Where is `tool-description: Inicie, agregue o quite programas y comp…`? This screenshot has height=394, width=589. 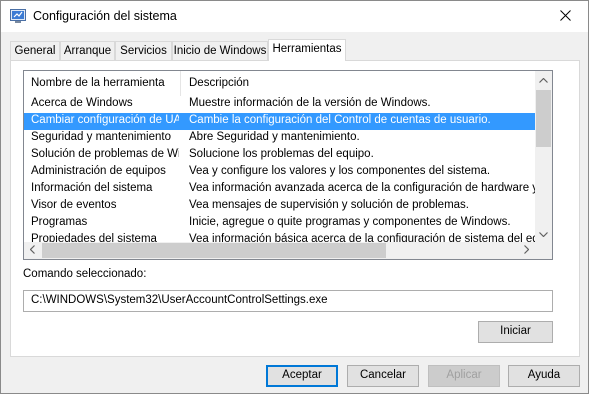
tool-description: Inicie, agregue o quite programas y comp… is located at coordinates (350, 222).